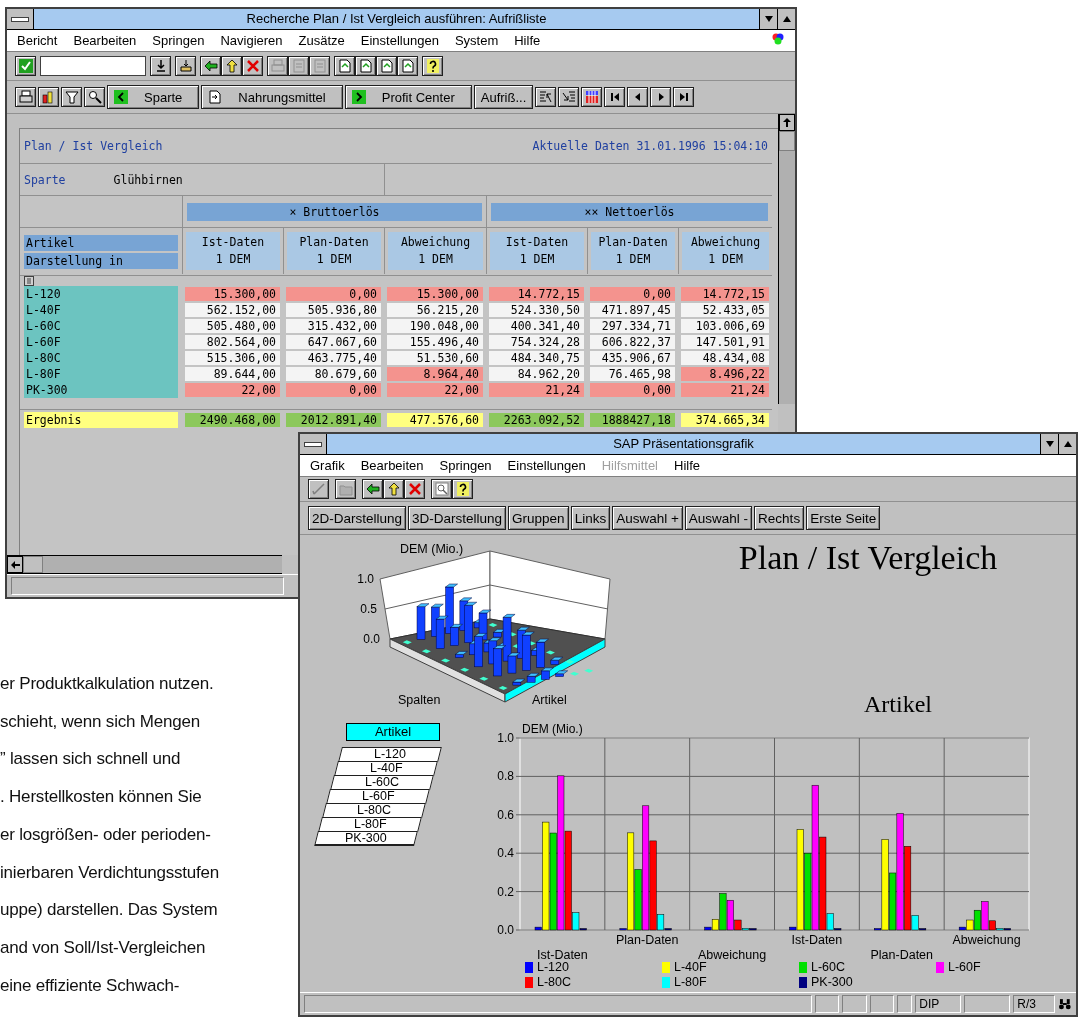 Image resolution: width=1078 pixels, height=1017 pixels. I want to click on table-cell: 435.906,67, so click(632, 358).